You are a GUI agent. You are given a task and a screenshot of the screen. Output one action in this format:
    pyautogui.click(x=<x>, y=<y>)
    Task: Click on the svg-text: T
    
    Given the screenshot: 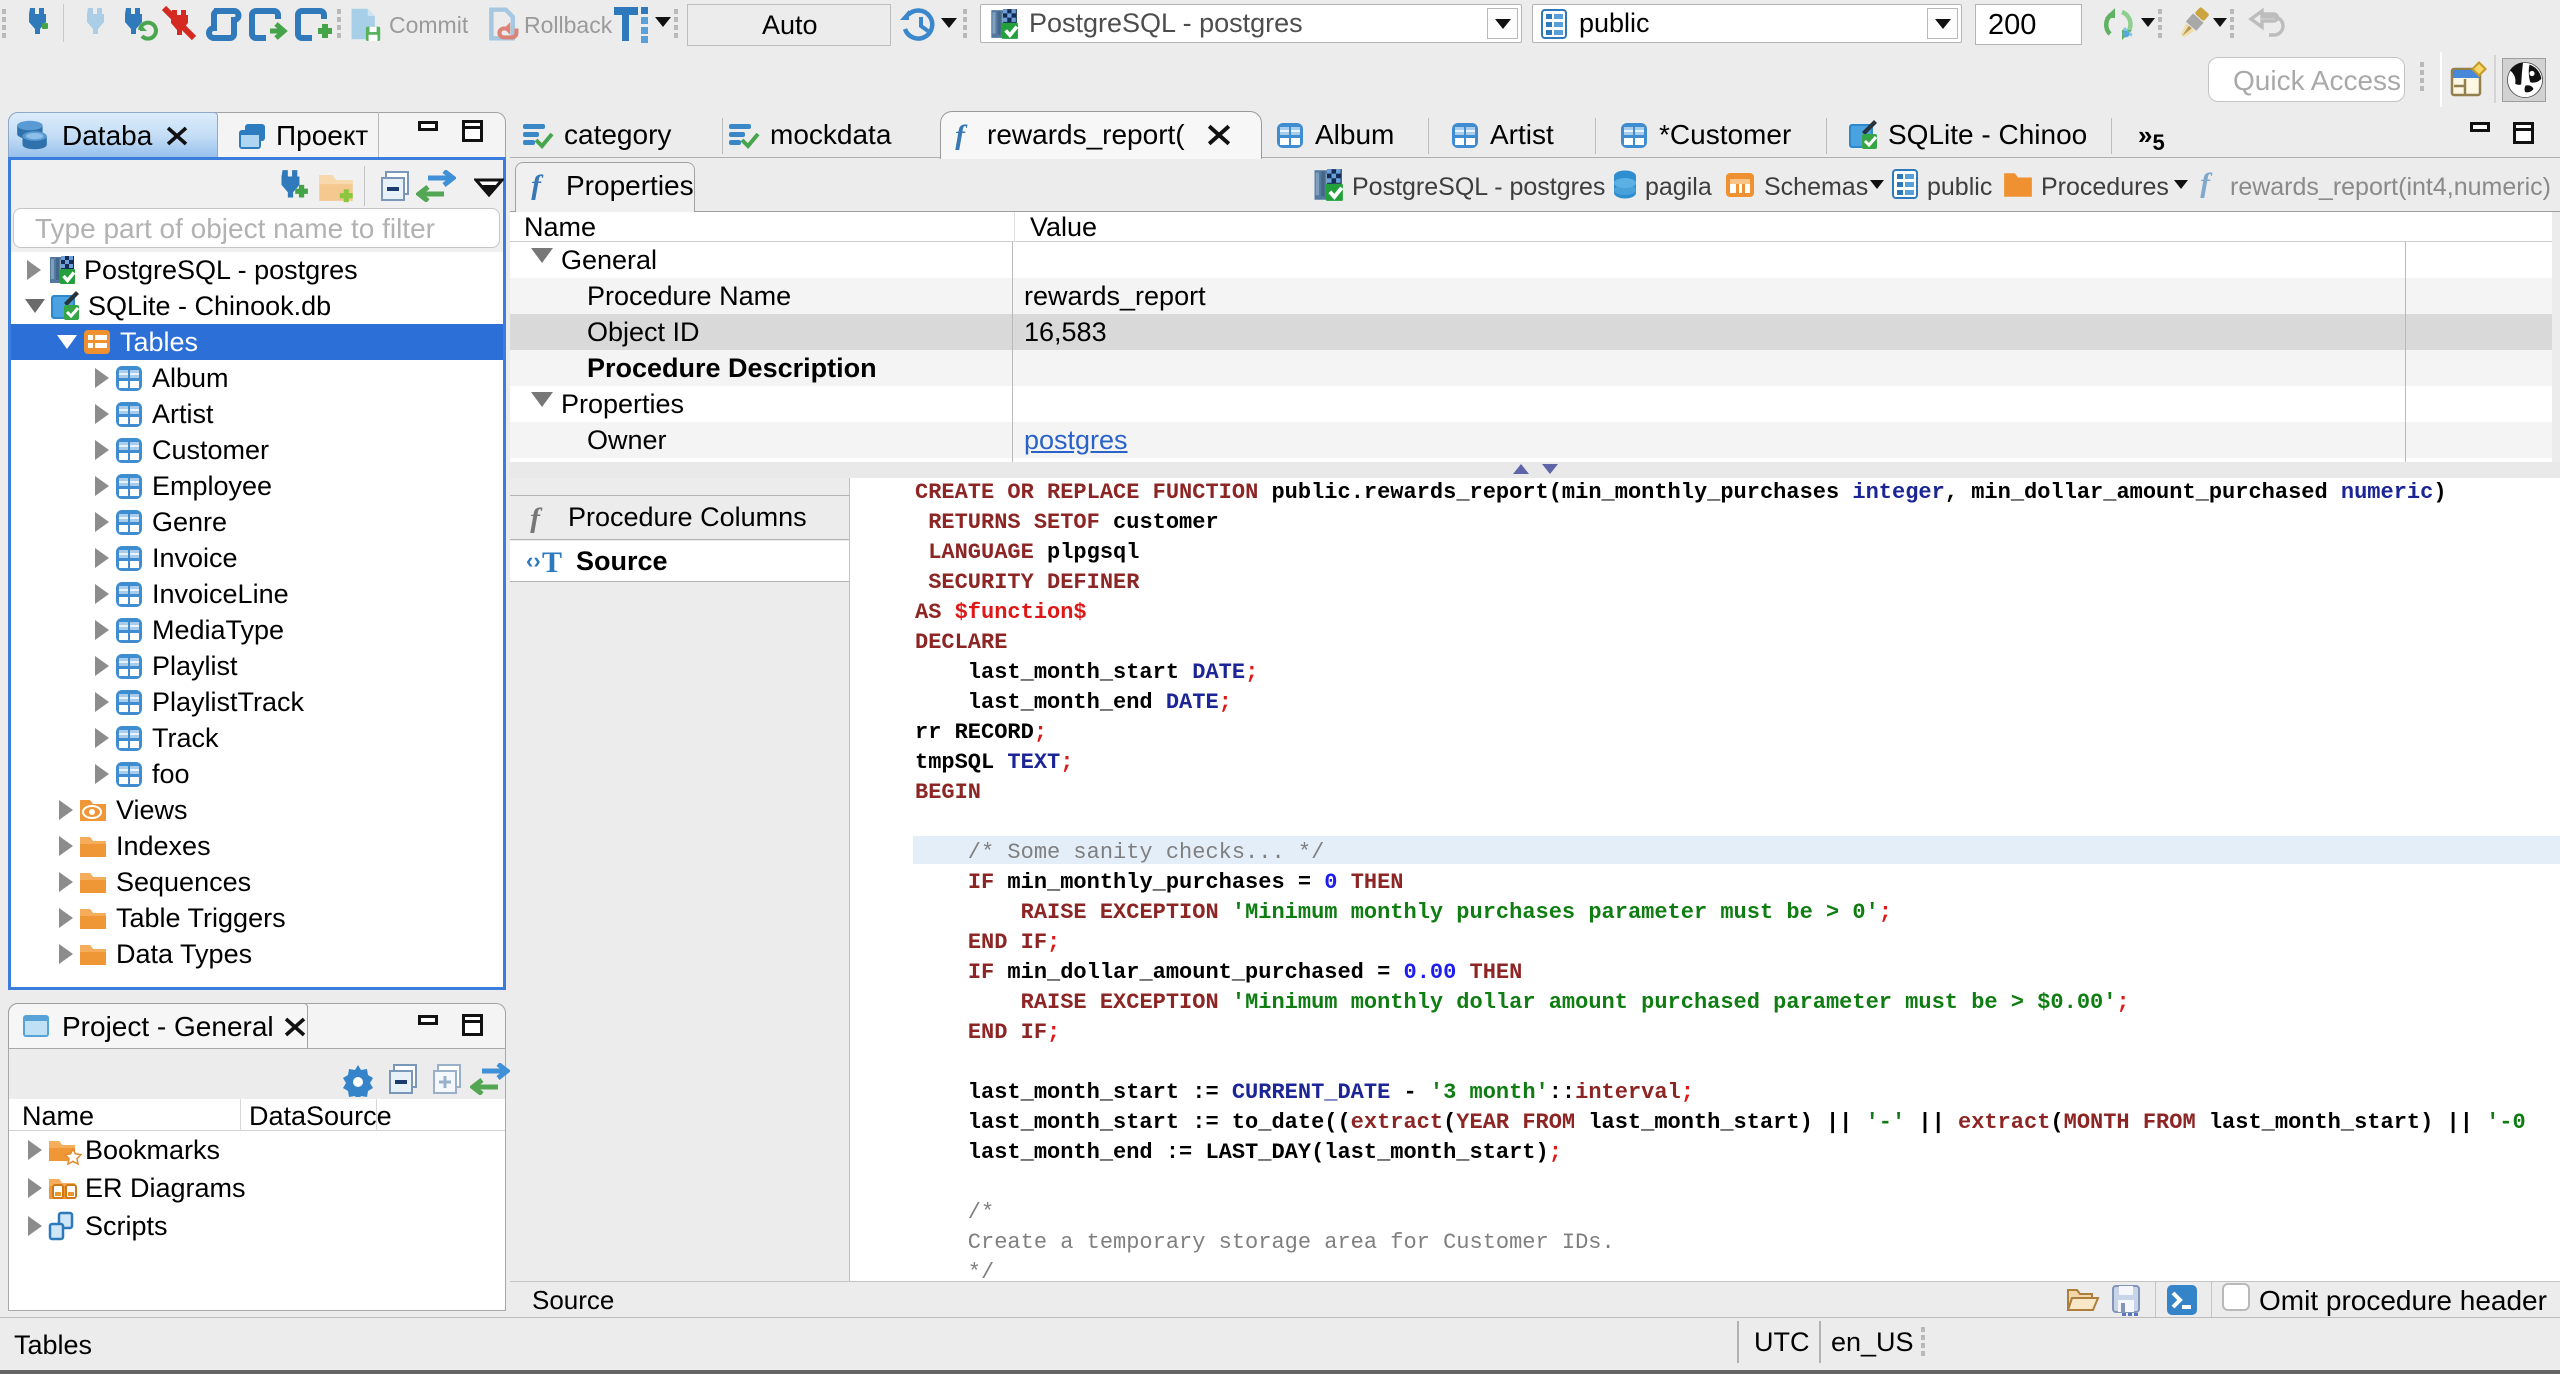 What is the action you would take?
    pyautogui.click(x=552, y=561)
    